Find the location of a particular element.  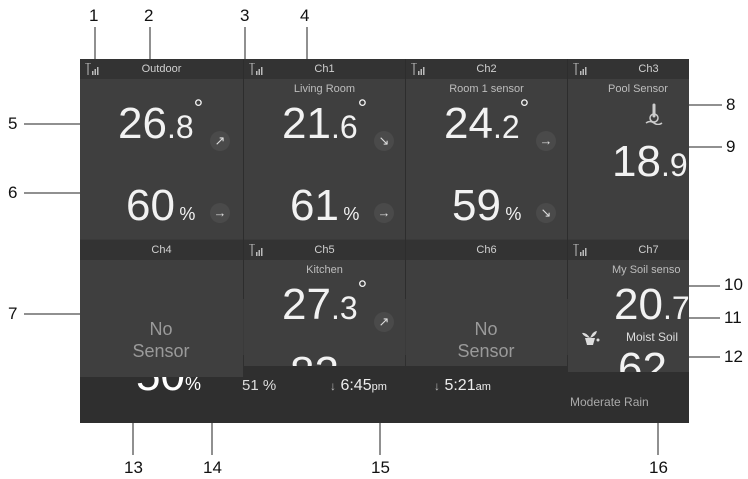

panel-ch4: No Sensor is located at coordinates (161, 318).